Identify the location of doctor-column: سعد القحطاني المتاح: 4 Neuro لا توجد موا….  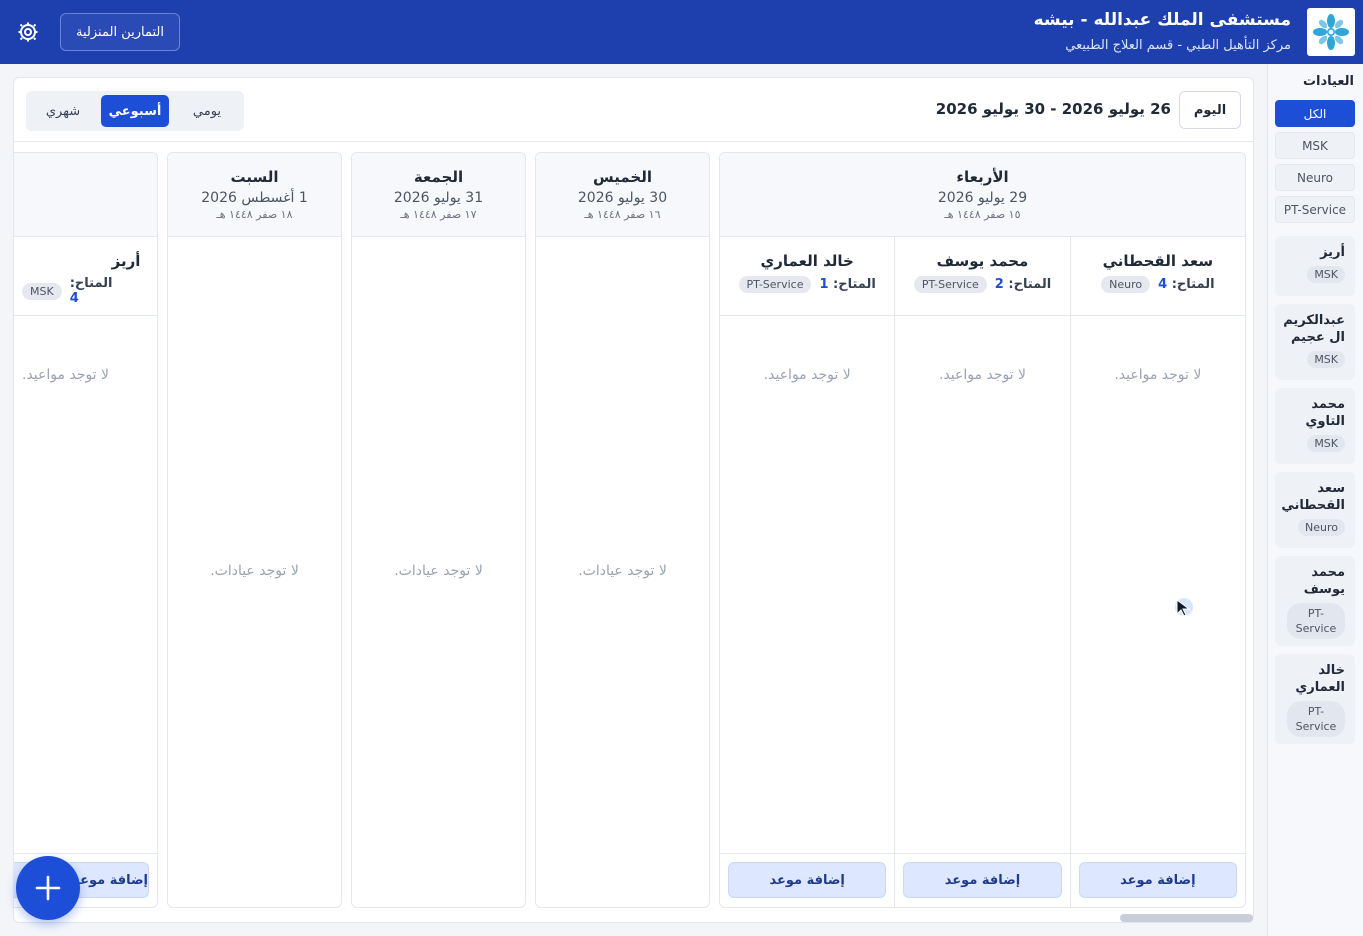
(1157, 572).